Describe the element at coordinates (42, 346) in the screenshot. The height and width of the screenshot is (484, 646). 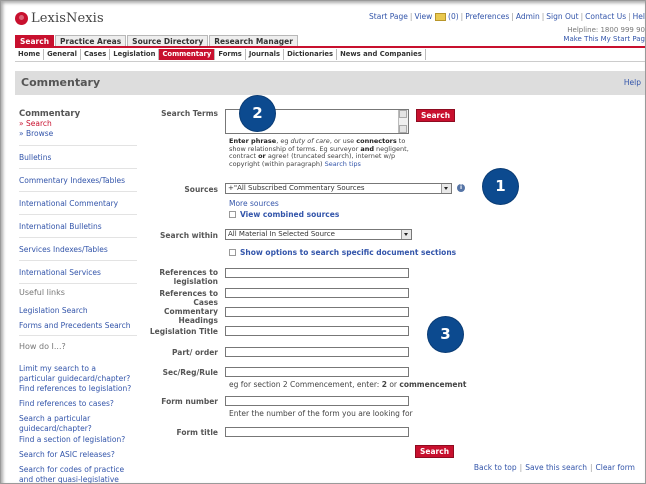
I see `how-do-i-heading: How do I...?` at that location.